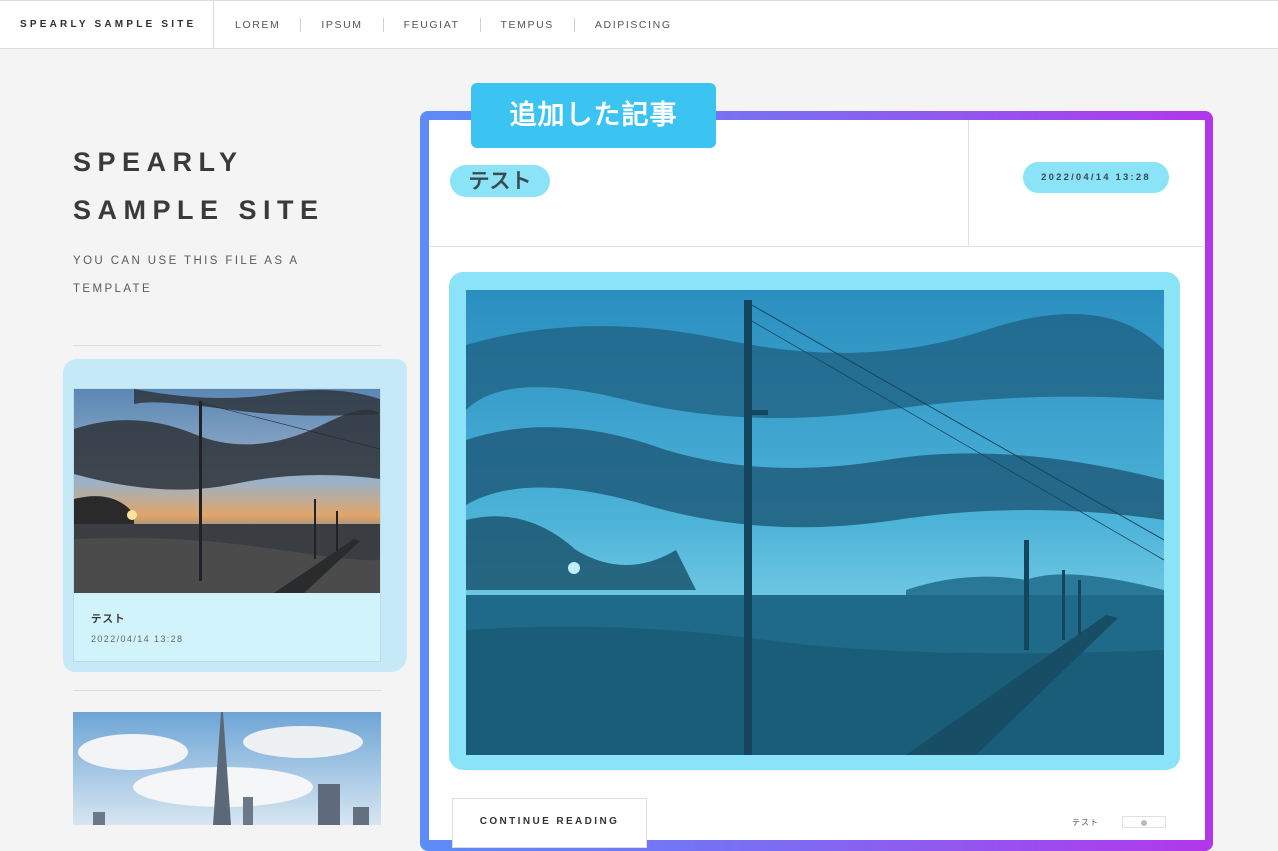 Image resolution: width=1278 pixels, height=851 pixels. Describe the element at coordinates (1085, 822) in the screenshot. I see `author-name: テスト` at that location.